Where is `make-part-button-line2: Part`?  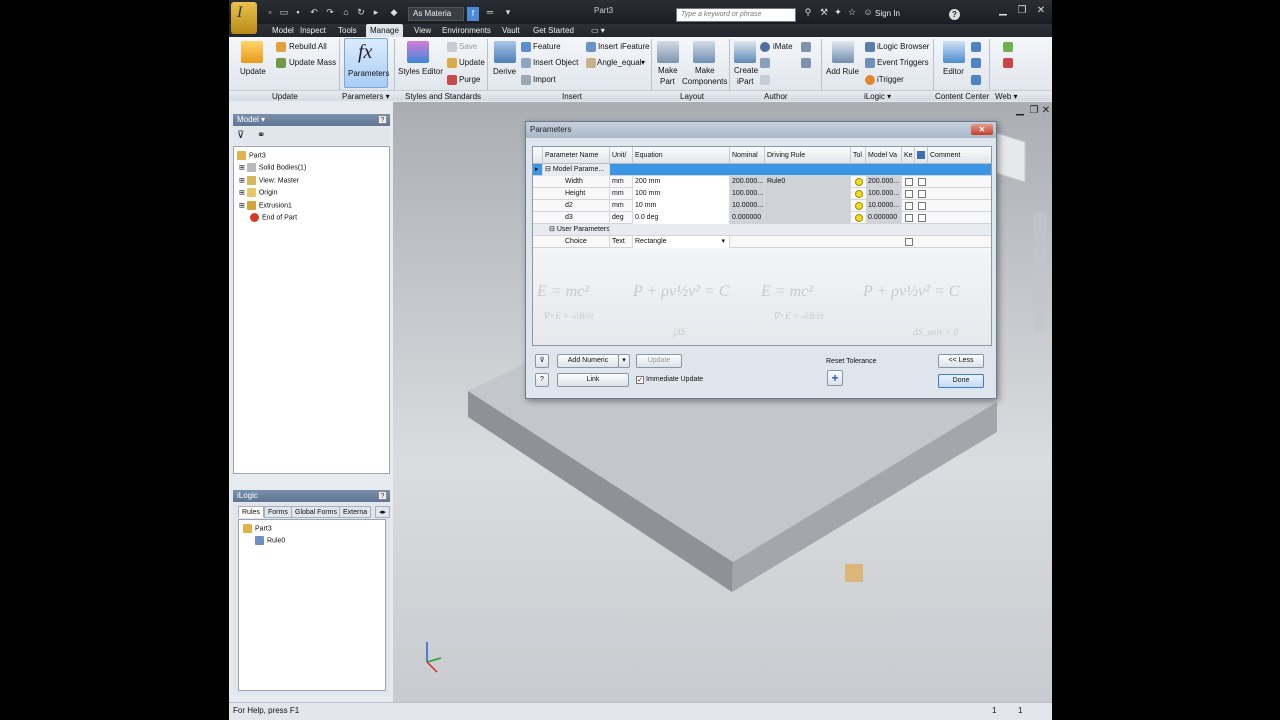 make-part-button-line2: Part is located at coordinates (667, 81).